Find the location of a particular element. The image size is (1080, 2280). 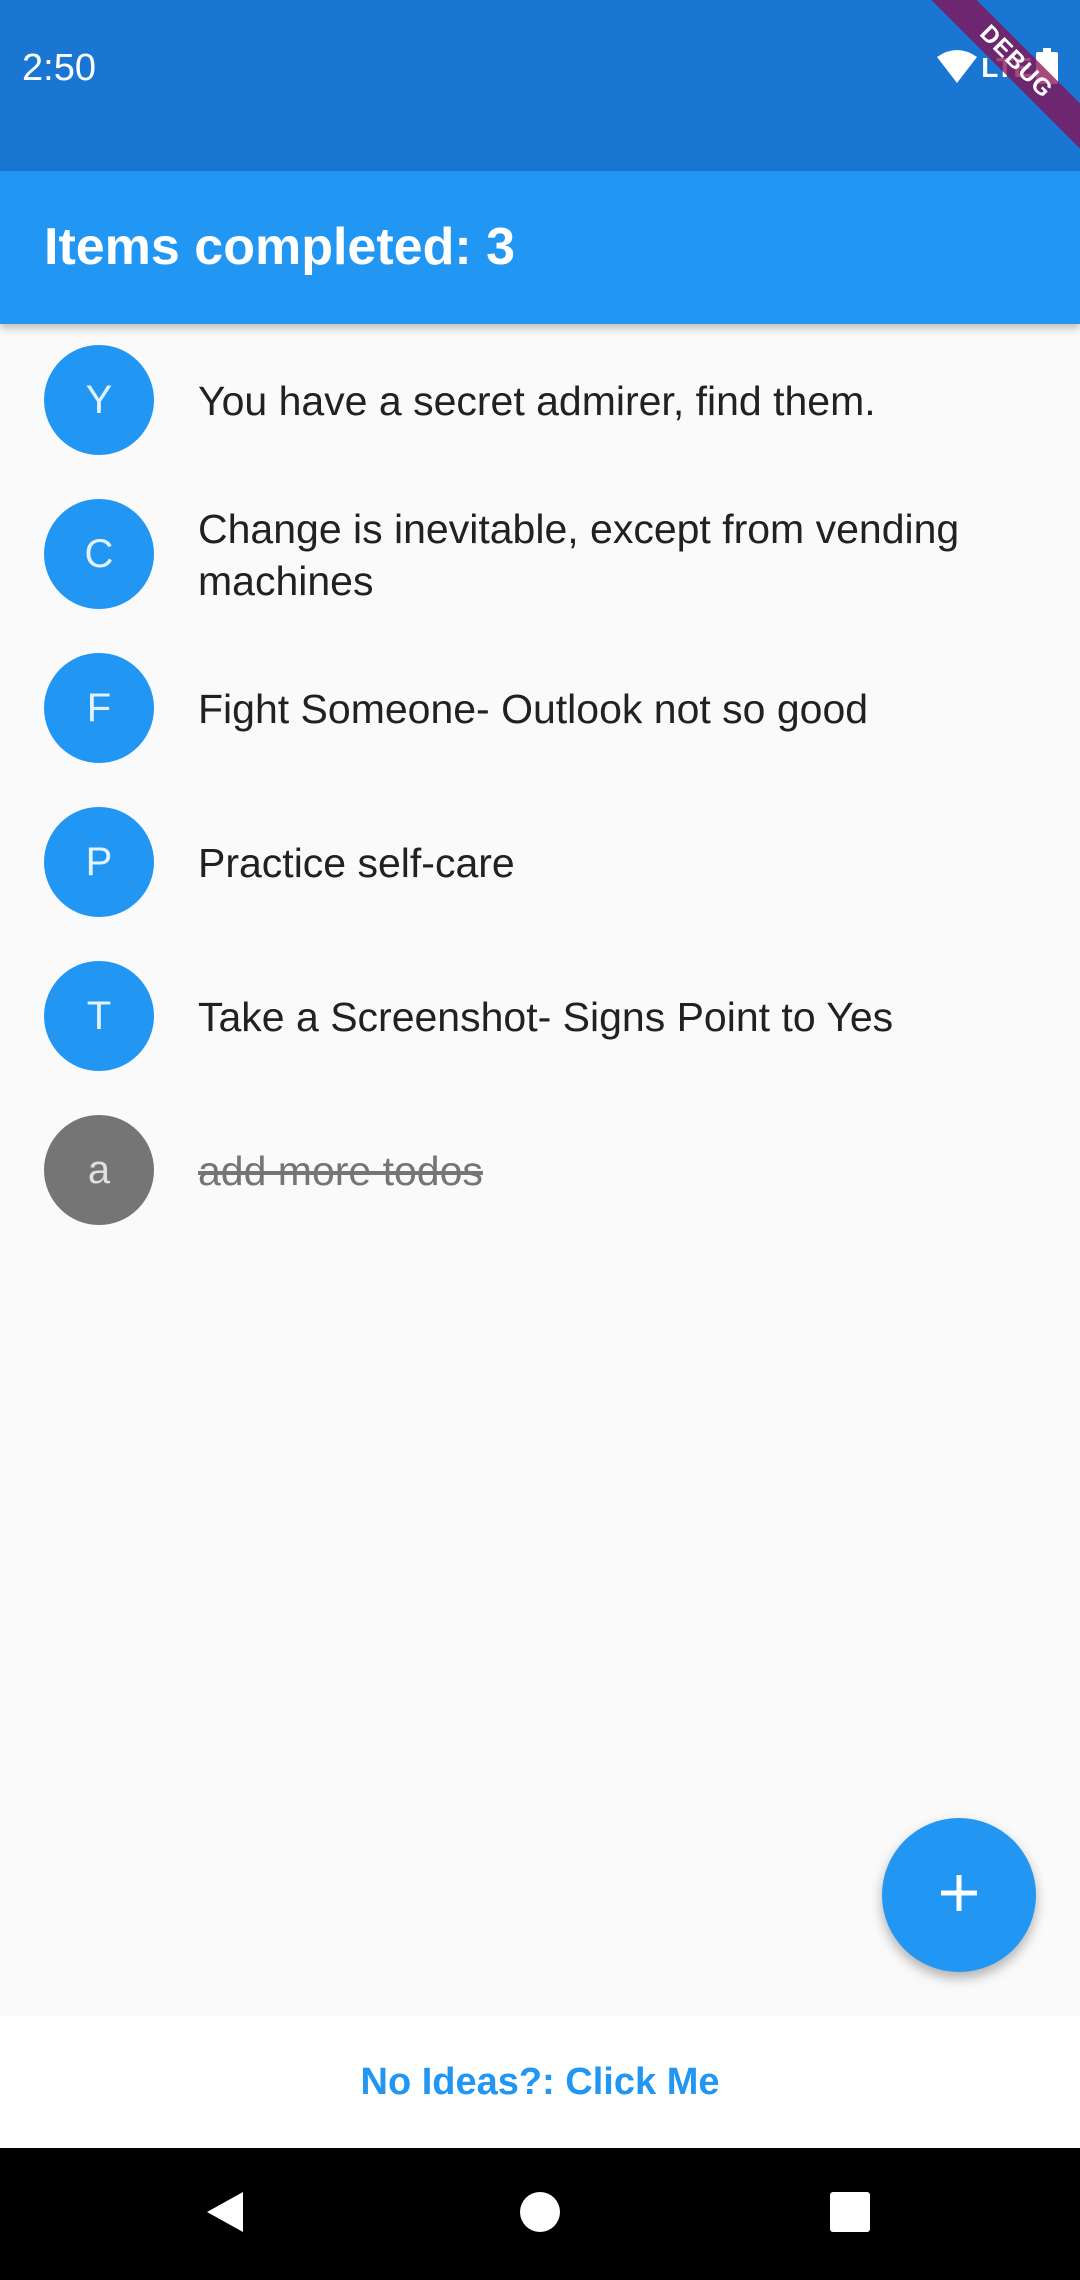

home-button is located at coordinates (540, 2214).